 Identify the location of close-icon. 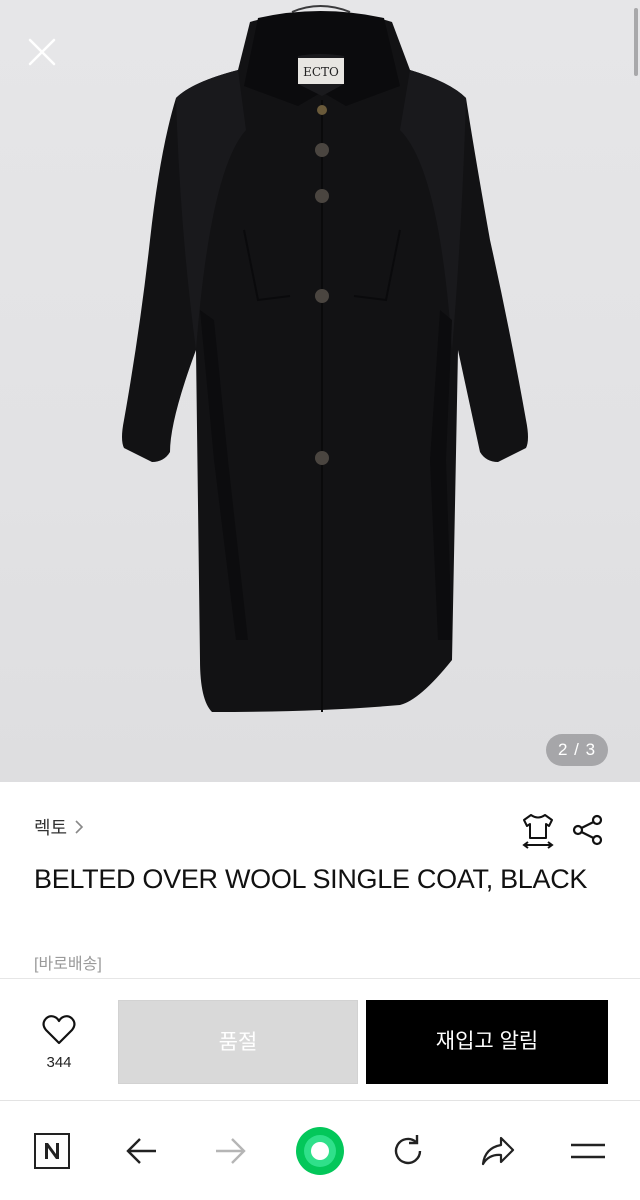
(42, 52).